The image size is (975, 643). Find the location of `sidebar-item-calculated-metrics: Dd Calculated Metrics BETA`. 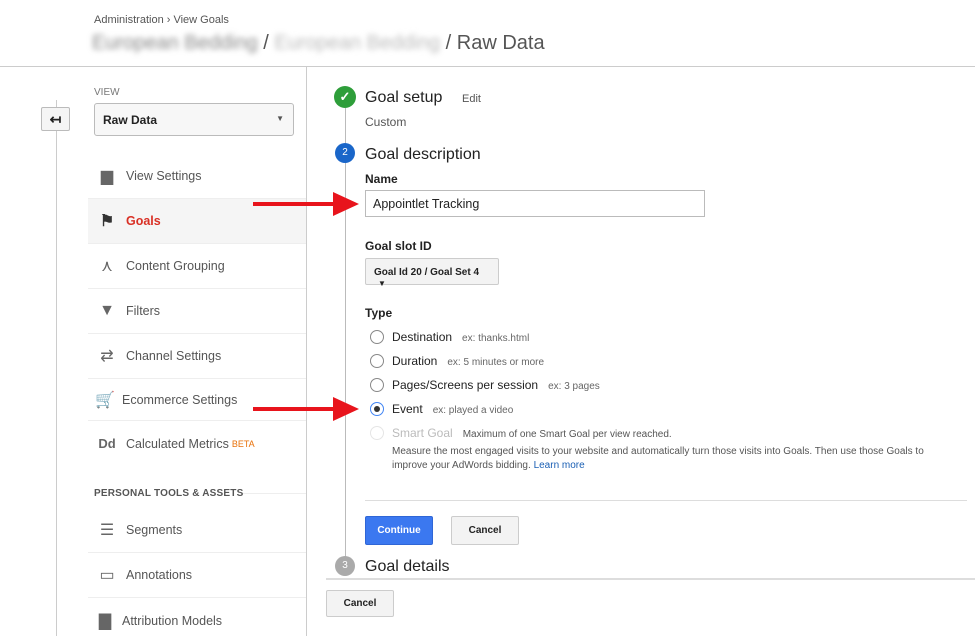

sidebar-item-calculated-metrics: Dd Calculated Metrics BETA is located at coordinates (197, 443).